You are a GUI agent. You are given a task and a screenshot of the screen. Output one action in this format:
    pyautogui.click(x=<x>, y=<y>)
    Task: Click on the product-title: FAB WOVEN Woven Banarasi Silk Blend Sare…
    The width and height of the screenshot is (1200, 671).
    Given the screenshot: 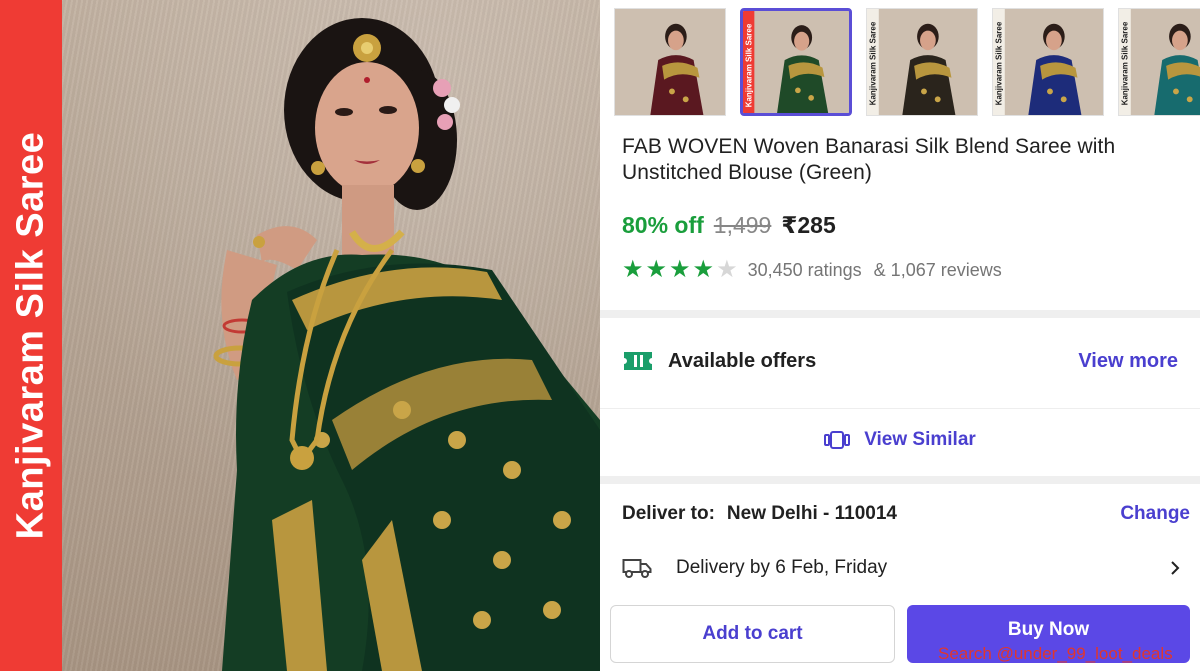 What is the action you would take?
    pyautogui.click(x=869, y=159)
    